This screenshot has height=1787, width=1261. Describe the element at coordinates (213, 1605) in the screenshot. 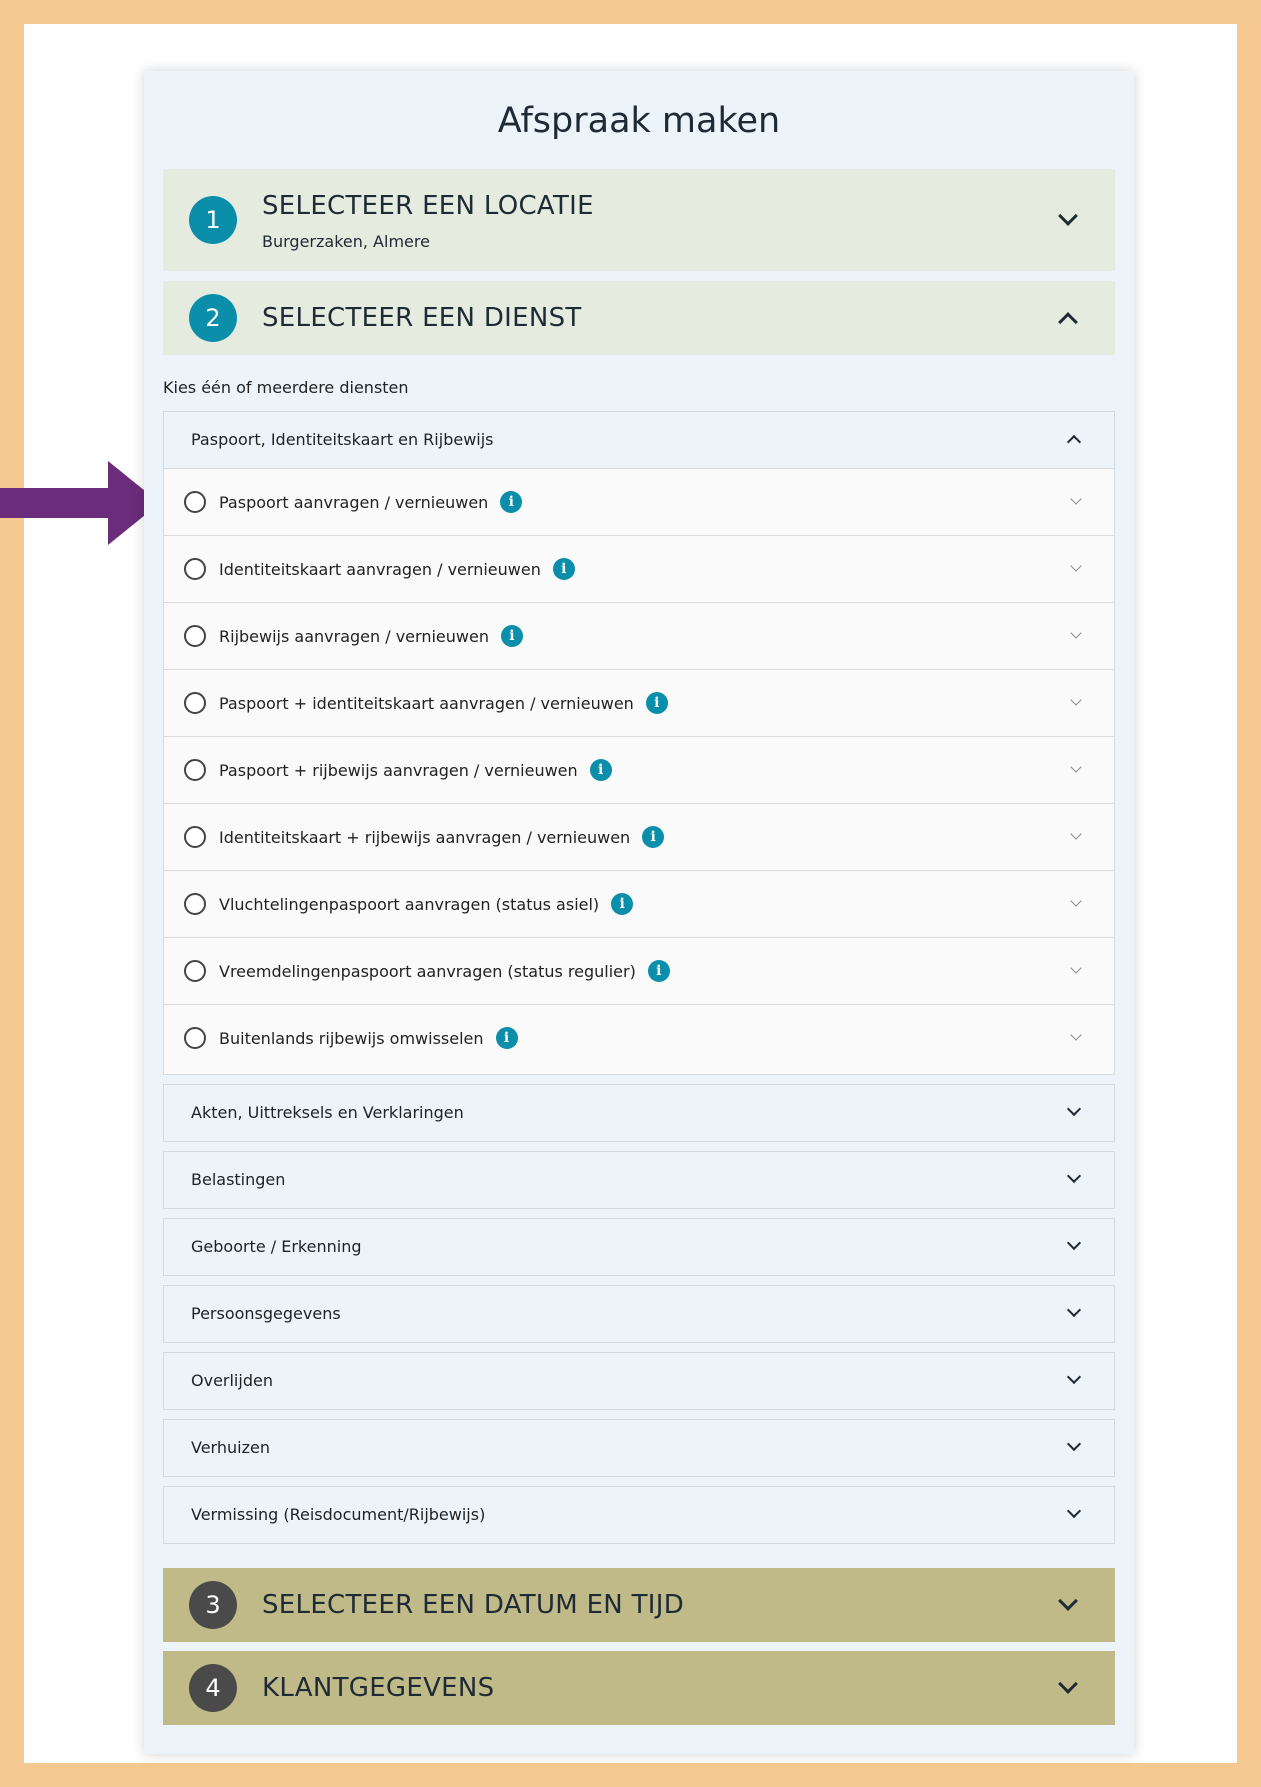

I see `step-number: 3` at that location.